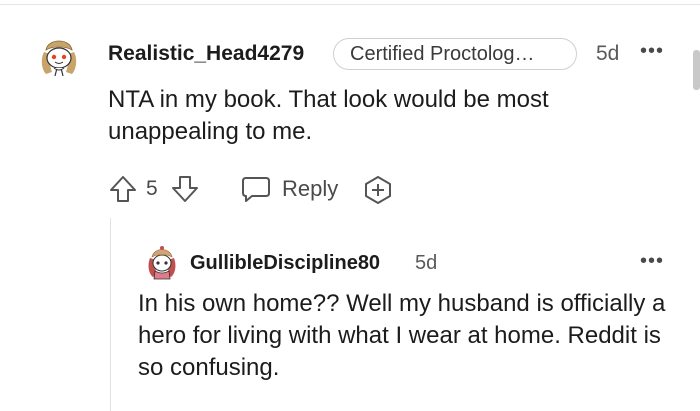  I want to click on thread-line, so click(110, 314).